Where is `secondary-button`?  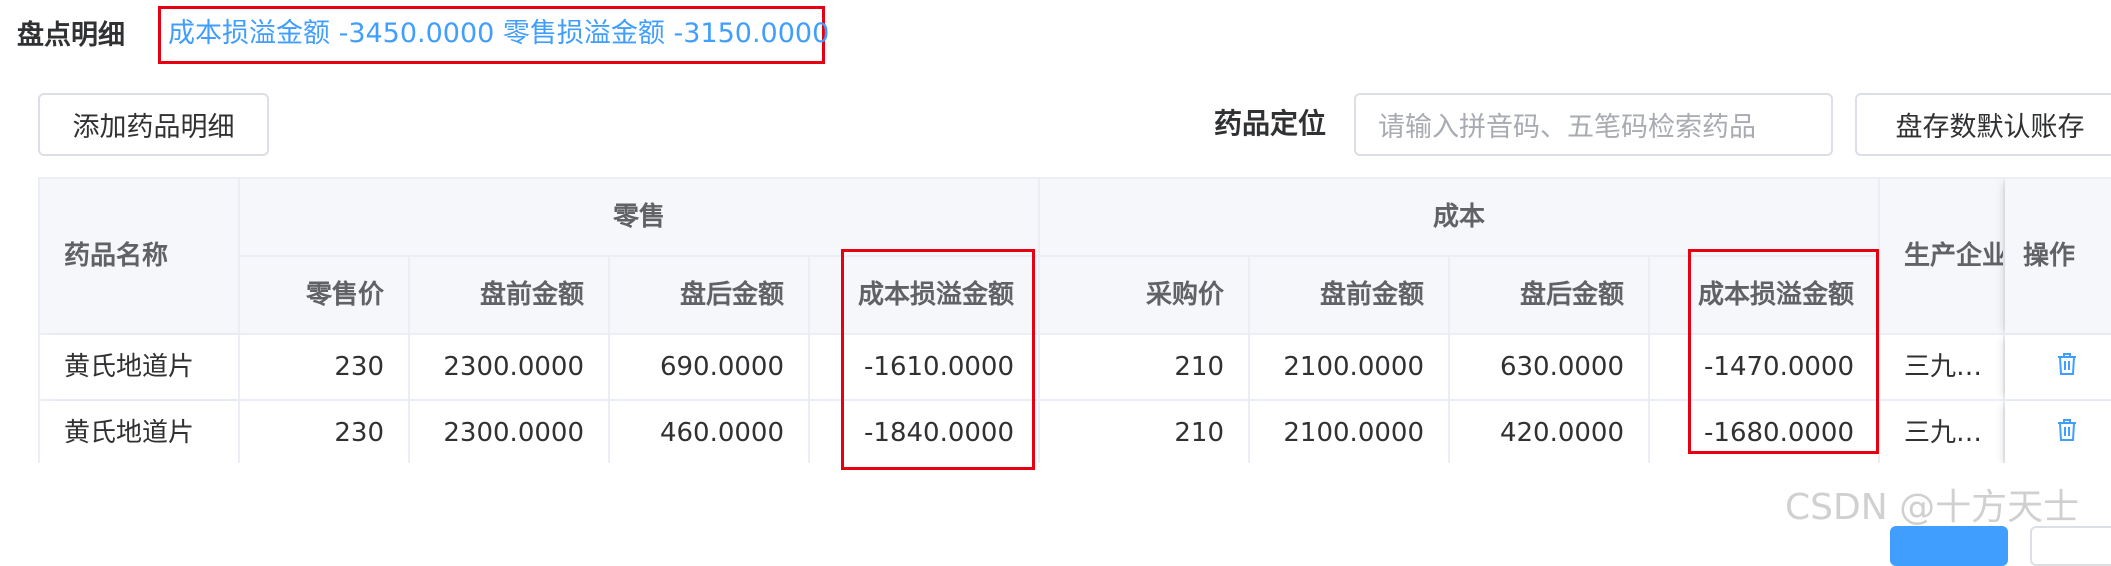
secondary-button is located at coordinates (2070, 546).